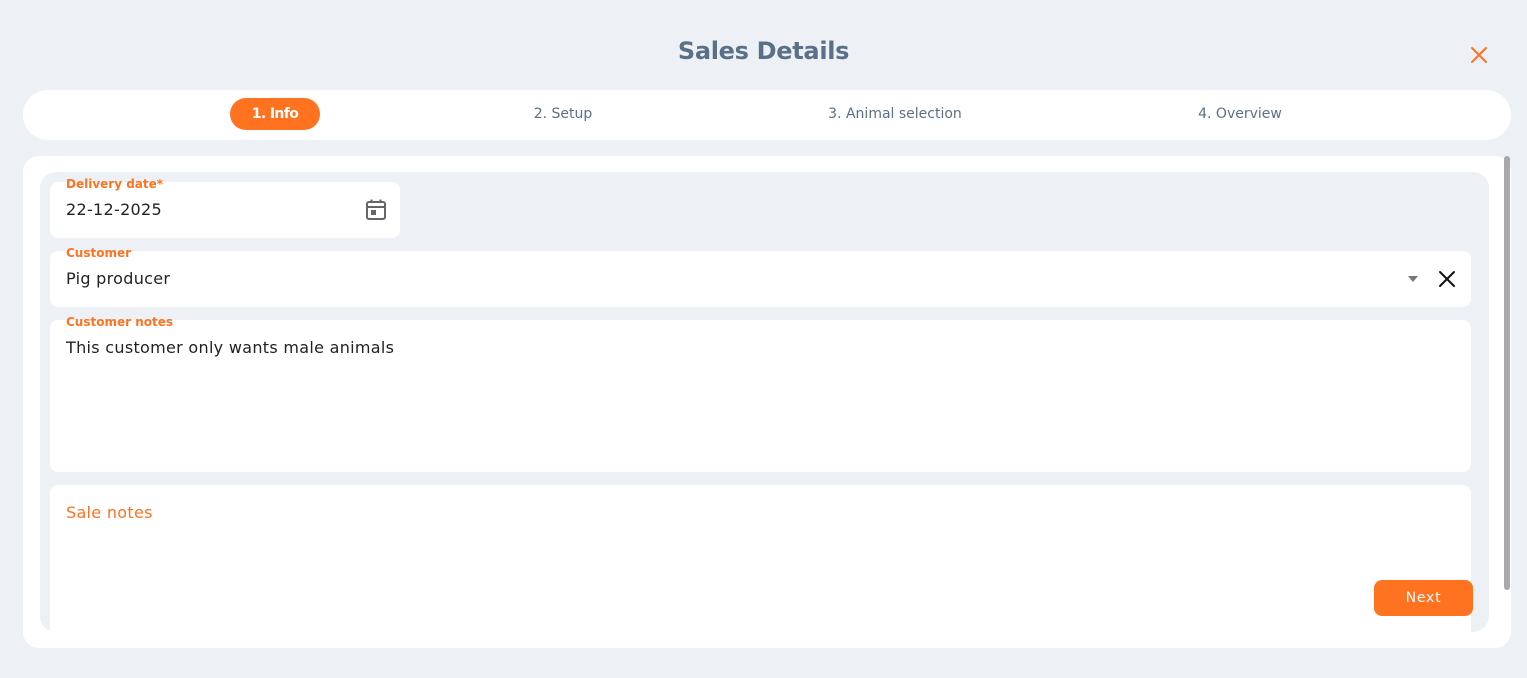  What do you see at coordinates (1240, 114) in the screenshot?
I see `step-overview: 4. Overview` at bounding box center [1240, 114].